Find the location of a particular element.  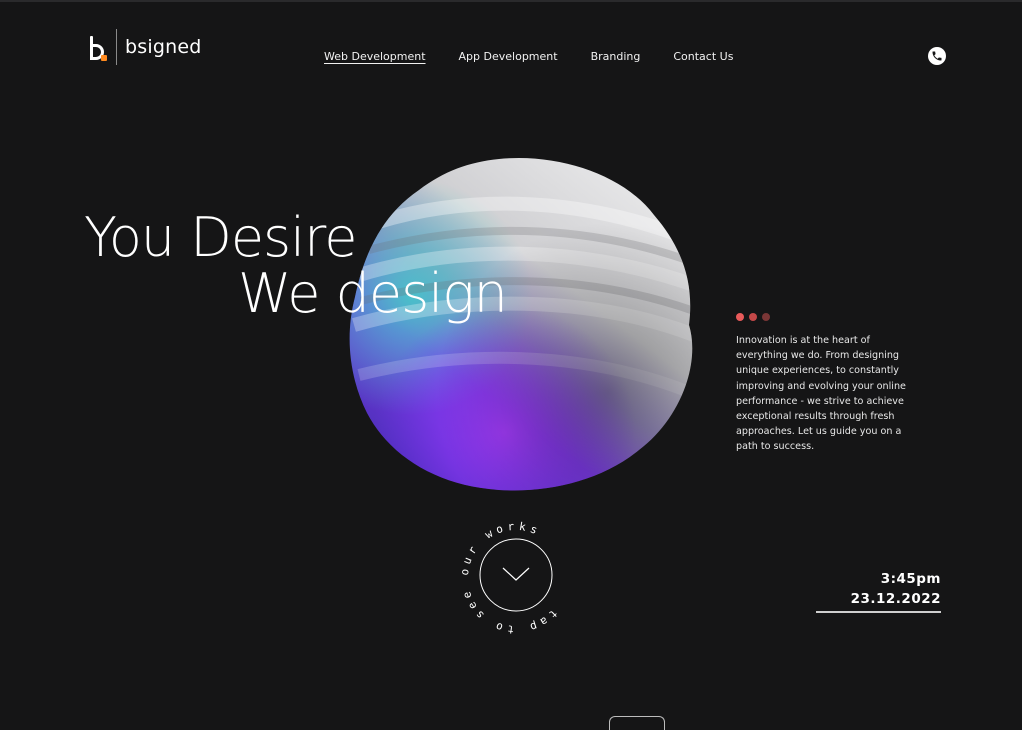

scroll-to-works-button: tap to see our works is located at coordinates (516, 578).